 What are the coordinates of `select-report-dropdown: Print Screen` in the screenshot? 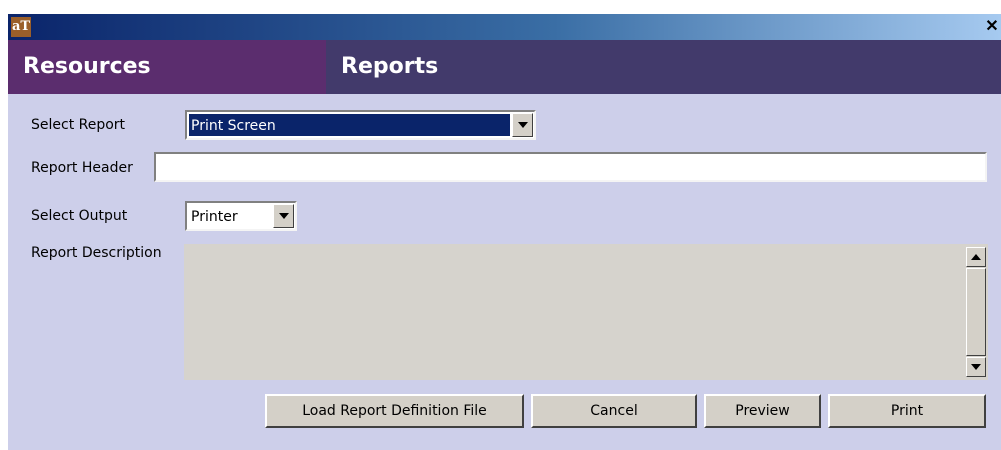 It's located at (360, 125).